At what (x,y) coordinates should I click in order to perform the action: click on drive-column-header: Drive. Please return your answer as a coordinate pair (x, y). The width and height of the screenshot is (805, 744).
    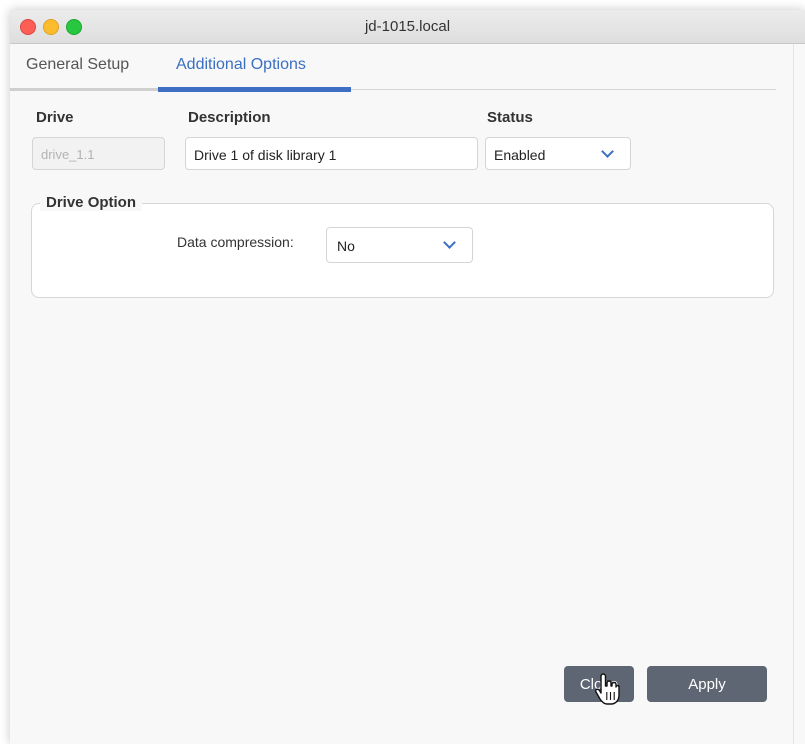
    Looking at the image, I should click on (55, 117).